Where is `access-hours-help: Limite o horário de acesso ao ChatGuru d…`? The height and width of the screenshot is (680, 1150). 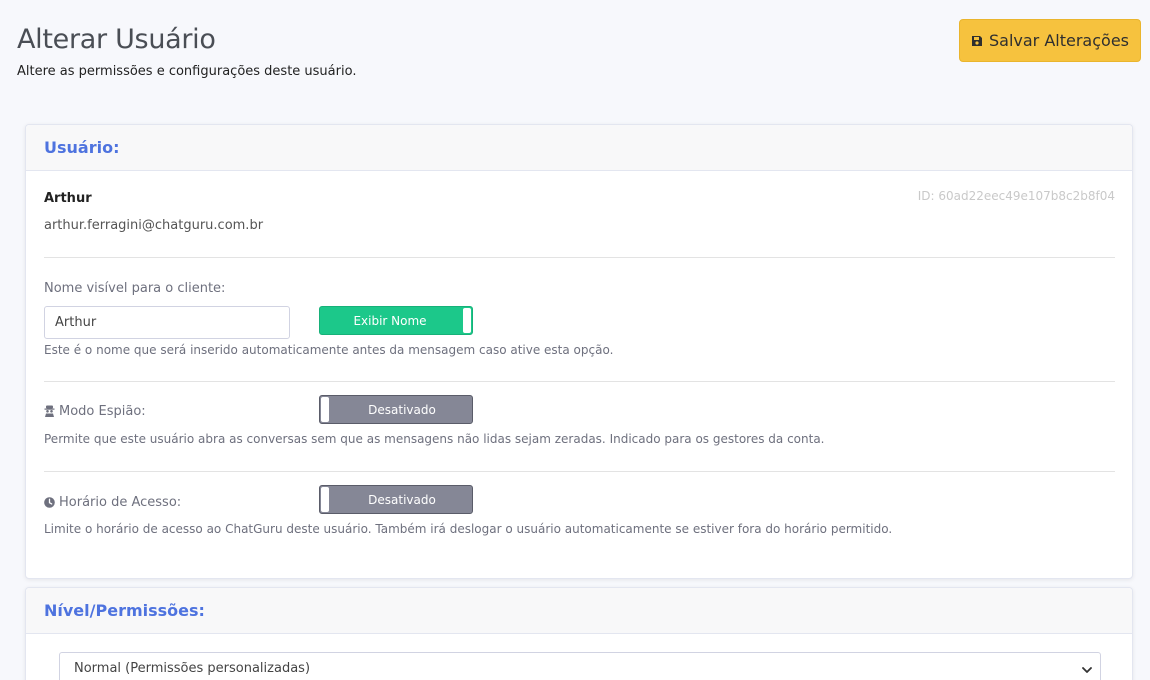
access-hours-help: Limite o horário de acesso ao ChatGuru d… is located at coordinates (468, 529).